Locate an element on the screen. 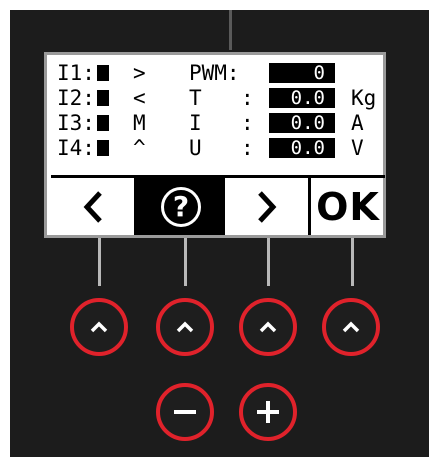 This screenshot has height=457, width=429. lcd-row-1: I1: > PWM: 0 is located at coordinates (217, 73).